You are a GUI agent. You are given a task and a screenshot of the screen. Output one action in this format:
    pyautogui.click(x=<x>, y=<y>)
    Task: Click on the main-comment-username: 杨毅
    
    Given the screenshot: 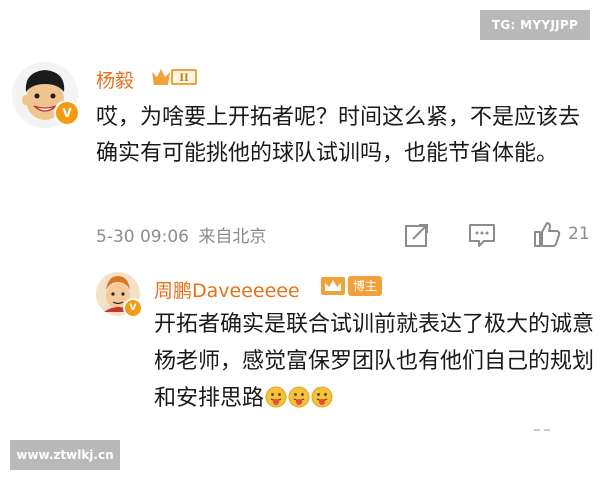 What is the action you would take?
    pyautogui.click(x=115, y=79)
    